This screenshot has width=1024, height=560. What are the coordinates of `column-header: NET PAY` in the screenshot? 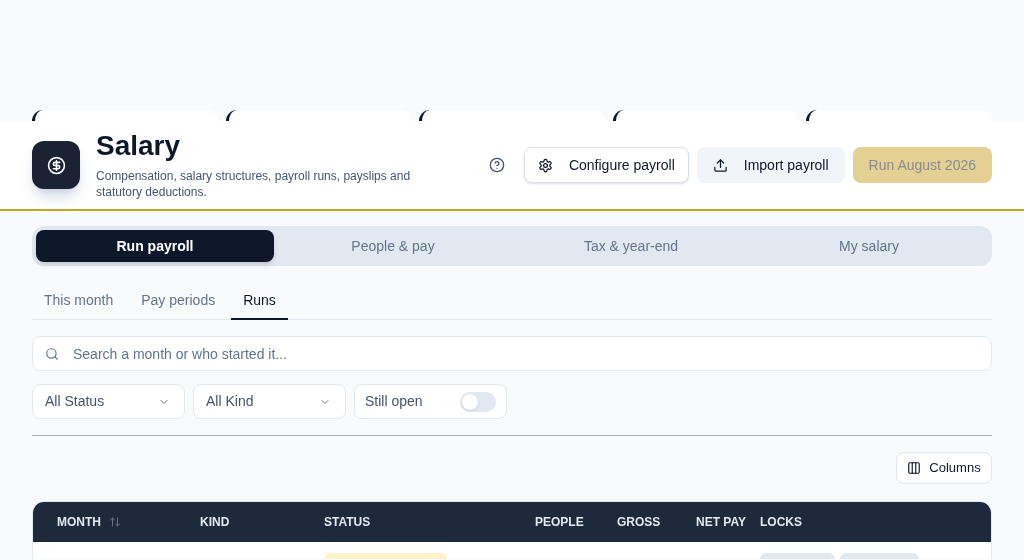 It's located at (721, 522).